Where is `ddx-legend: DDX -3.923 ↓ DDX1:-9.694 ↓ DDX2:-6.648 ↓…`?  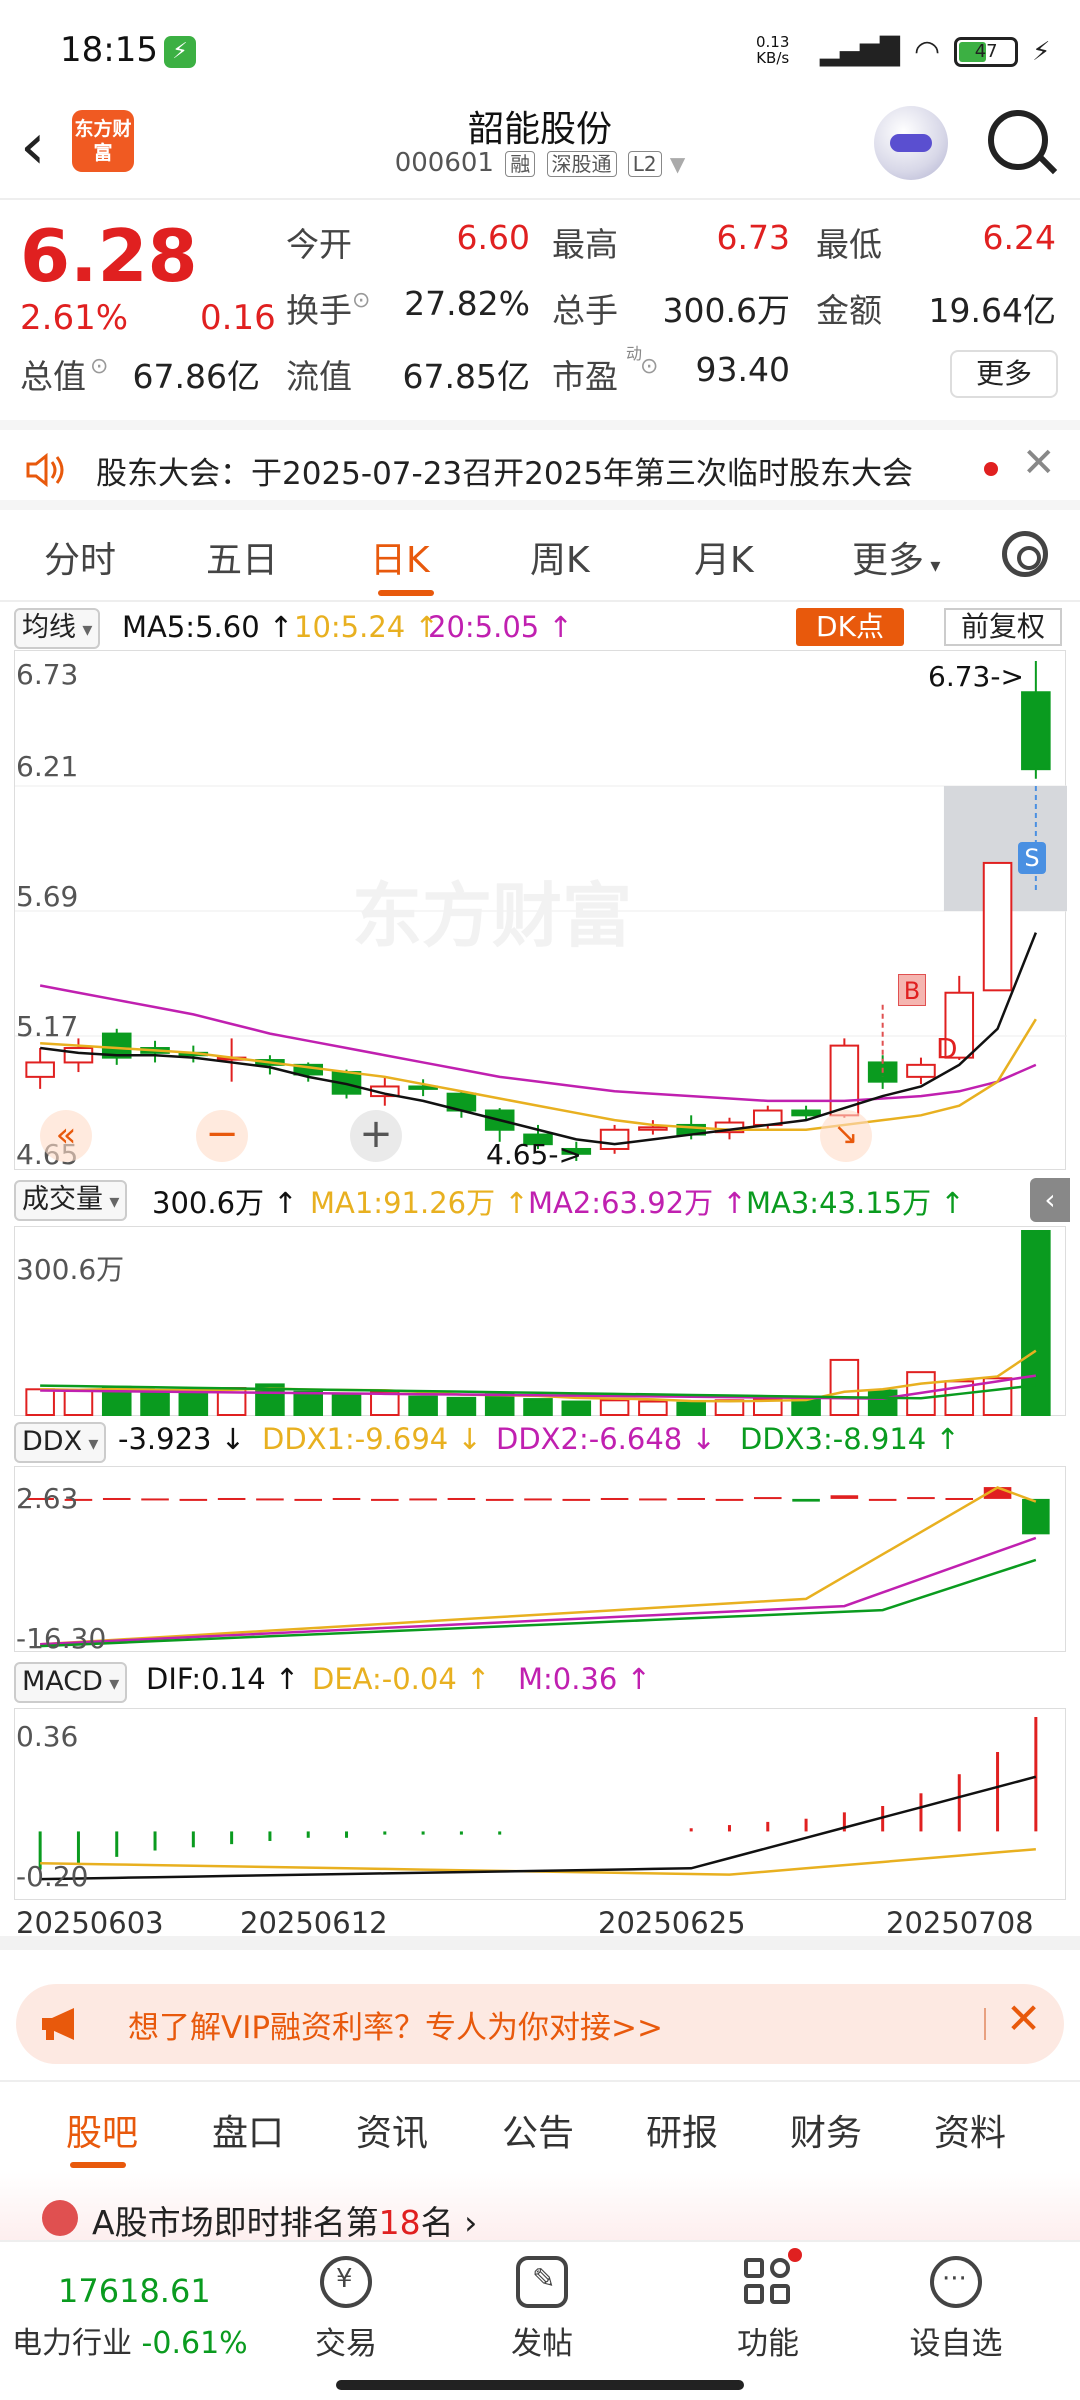
ddx-legend: DDX -3.923 ↓ DDX1:-9.694 ↓ DDX2:-6.648 ↓… is located at coordinates (540, 1442).